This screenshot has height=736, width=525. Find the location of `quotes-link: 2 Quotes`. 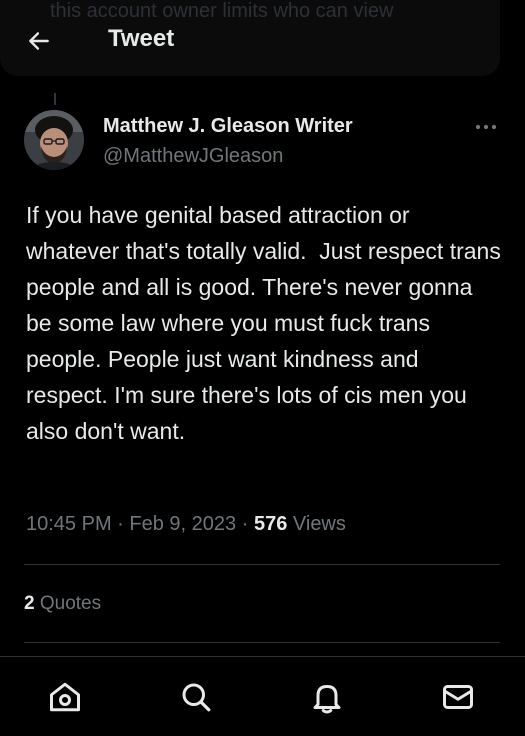

quotes-link: 2 Quotes is located at coordinates (62, 604).